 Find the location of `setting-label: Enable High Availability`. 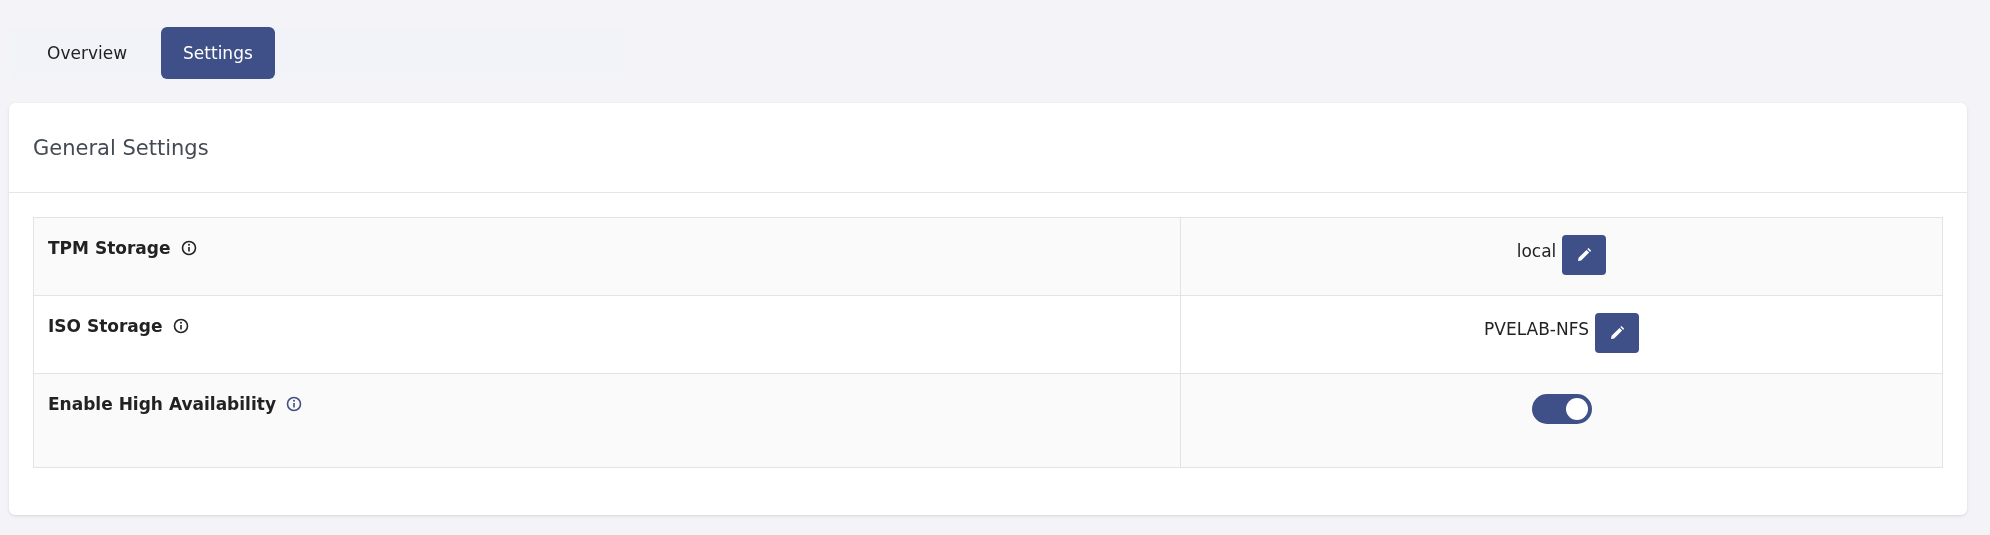

setting-label: Enable High Availability is located at coordinates (162, 404).